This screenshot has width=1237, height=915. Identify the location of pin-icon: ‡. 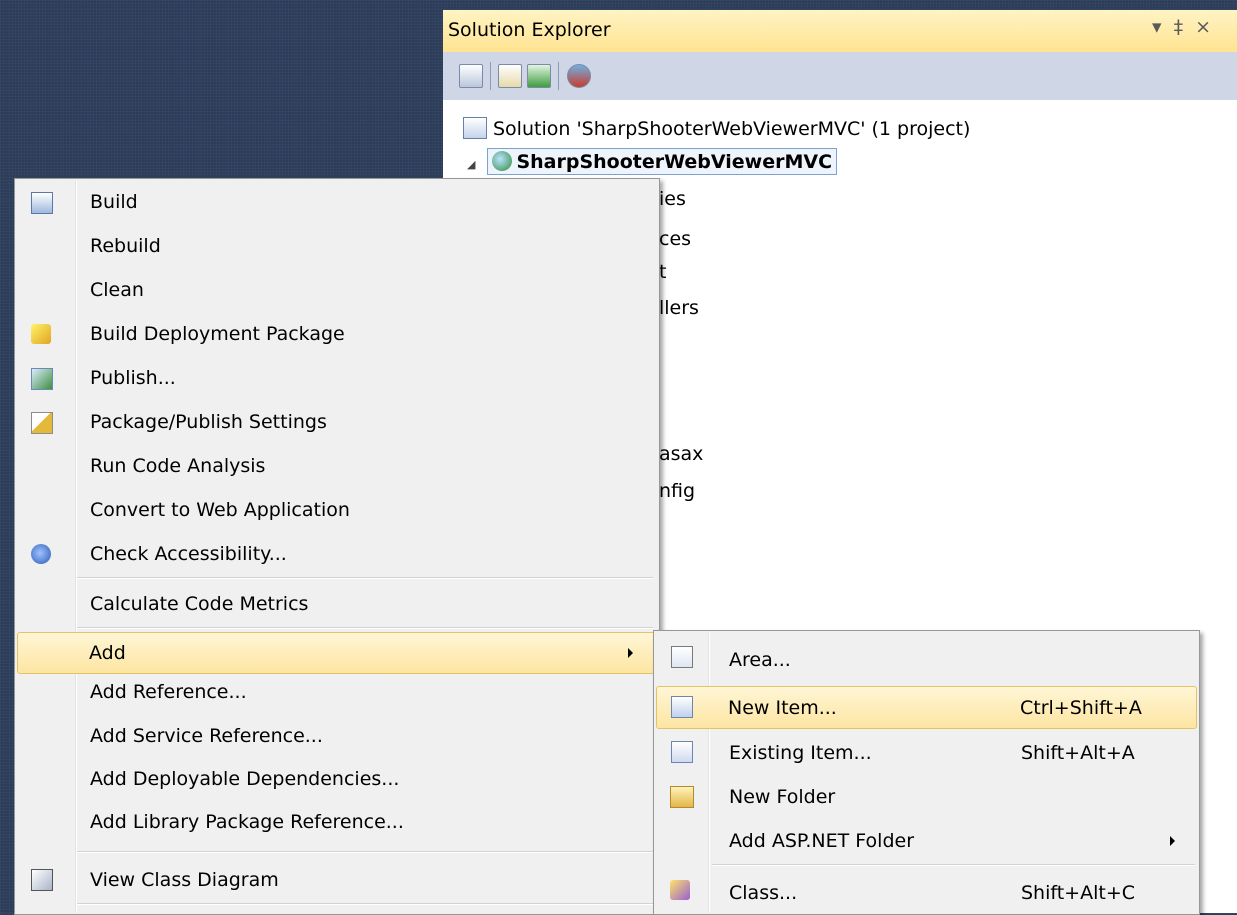
(1179, 27).